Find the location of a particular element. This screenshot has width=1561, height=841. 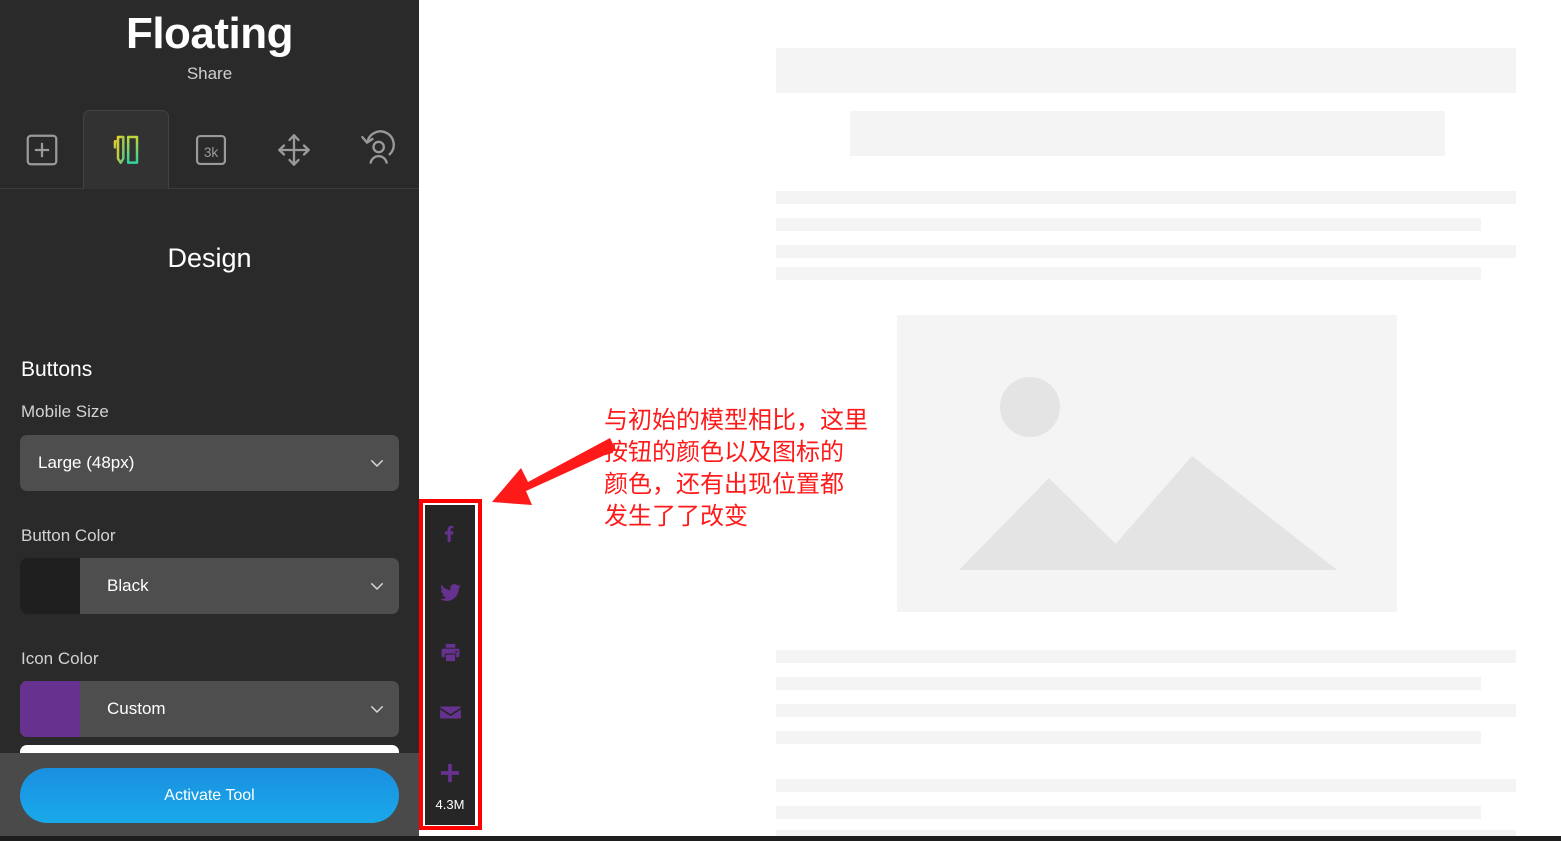

annotation-line: 发生了了改变 is located at coordinates (676, 516).